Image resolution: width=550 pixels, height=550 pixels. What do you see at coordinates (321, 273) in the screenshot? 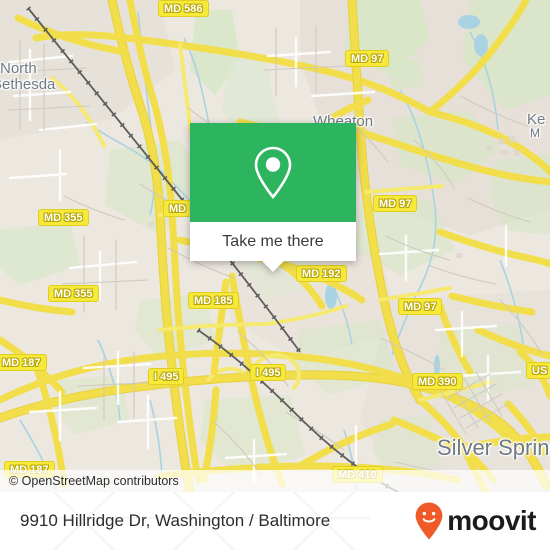
I see `road-shield: MD 192` at bounding box center [321, 273].